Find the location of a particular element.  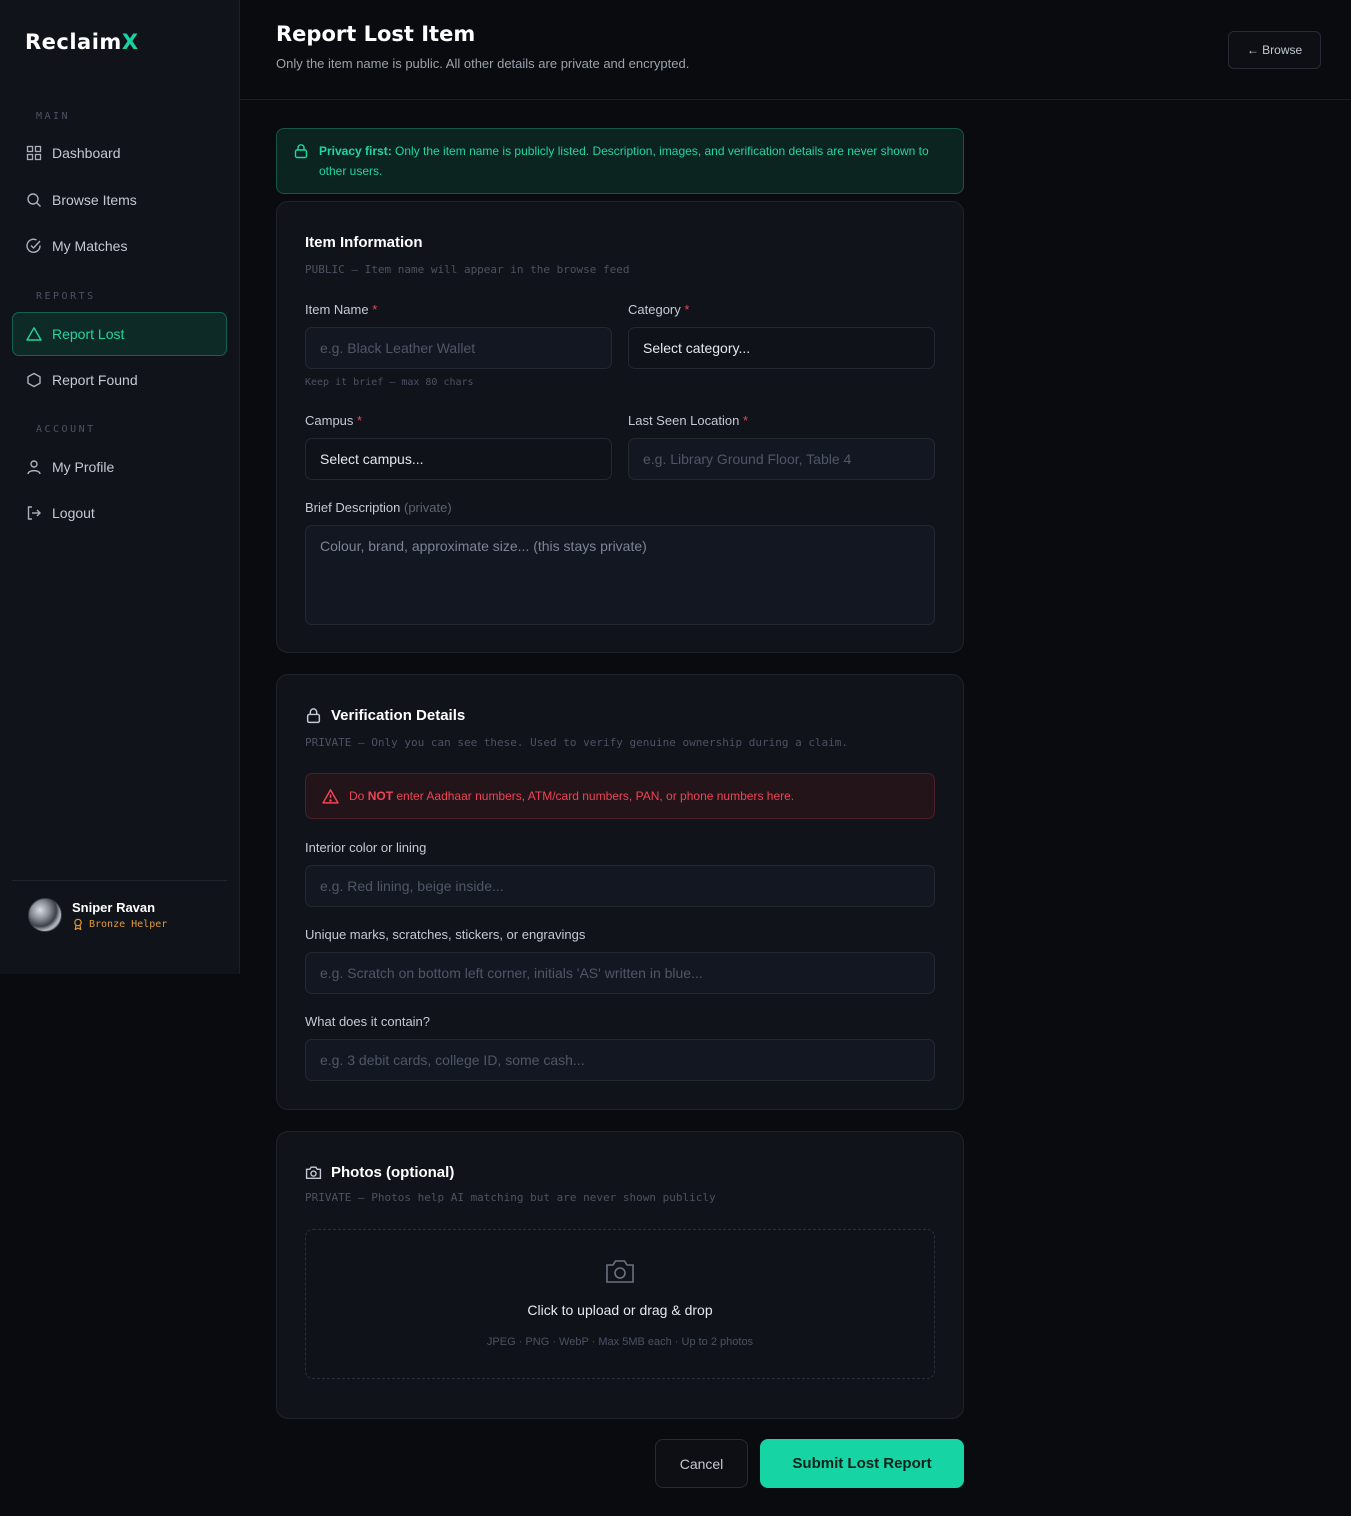

sidebar-item-profile: My Profile is located at coordinates (119, 467).